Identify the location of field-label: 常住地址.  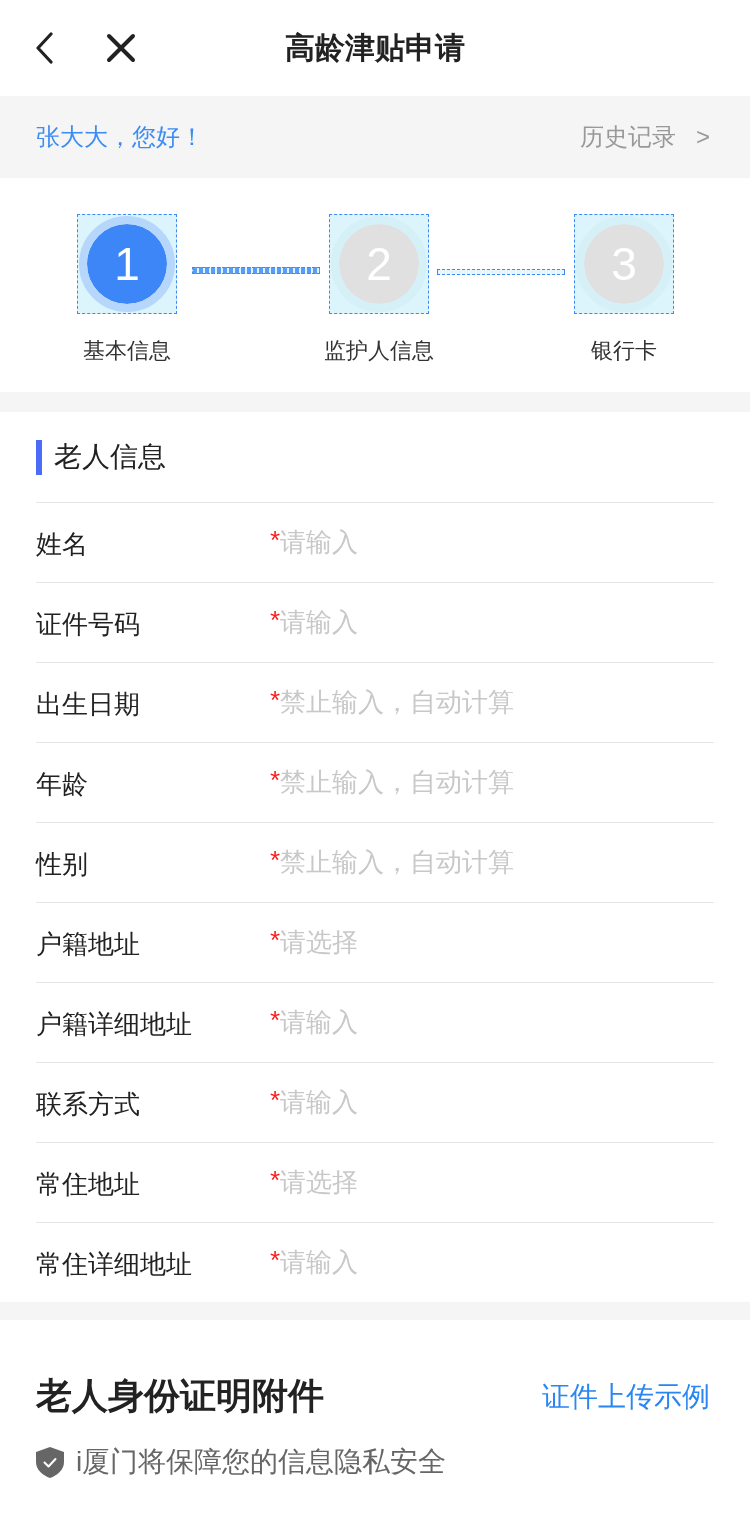
(88, 1184).